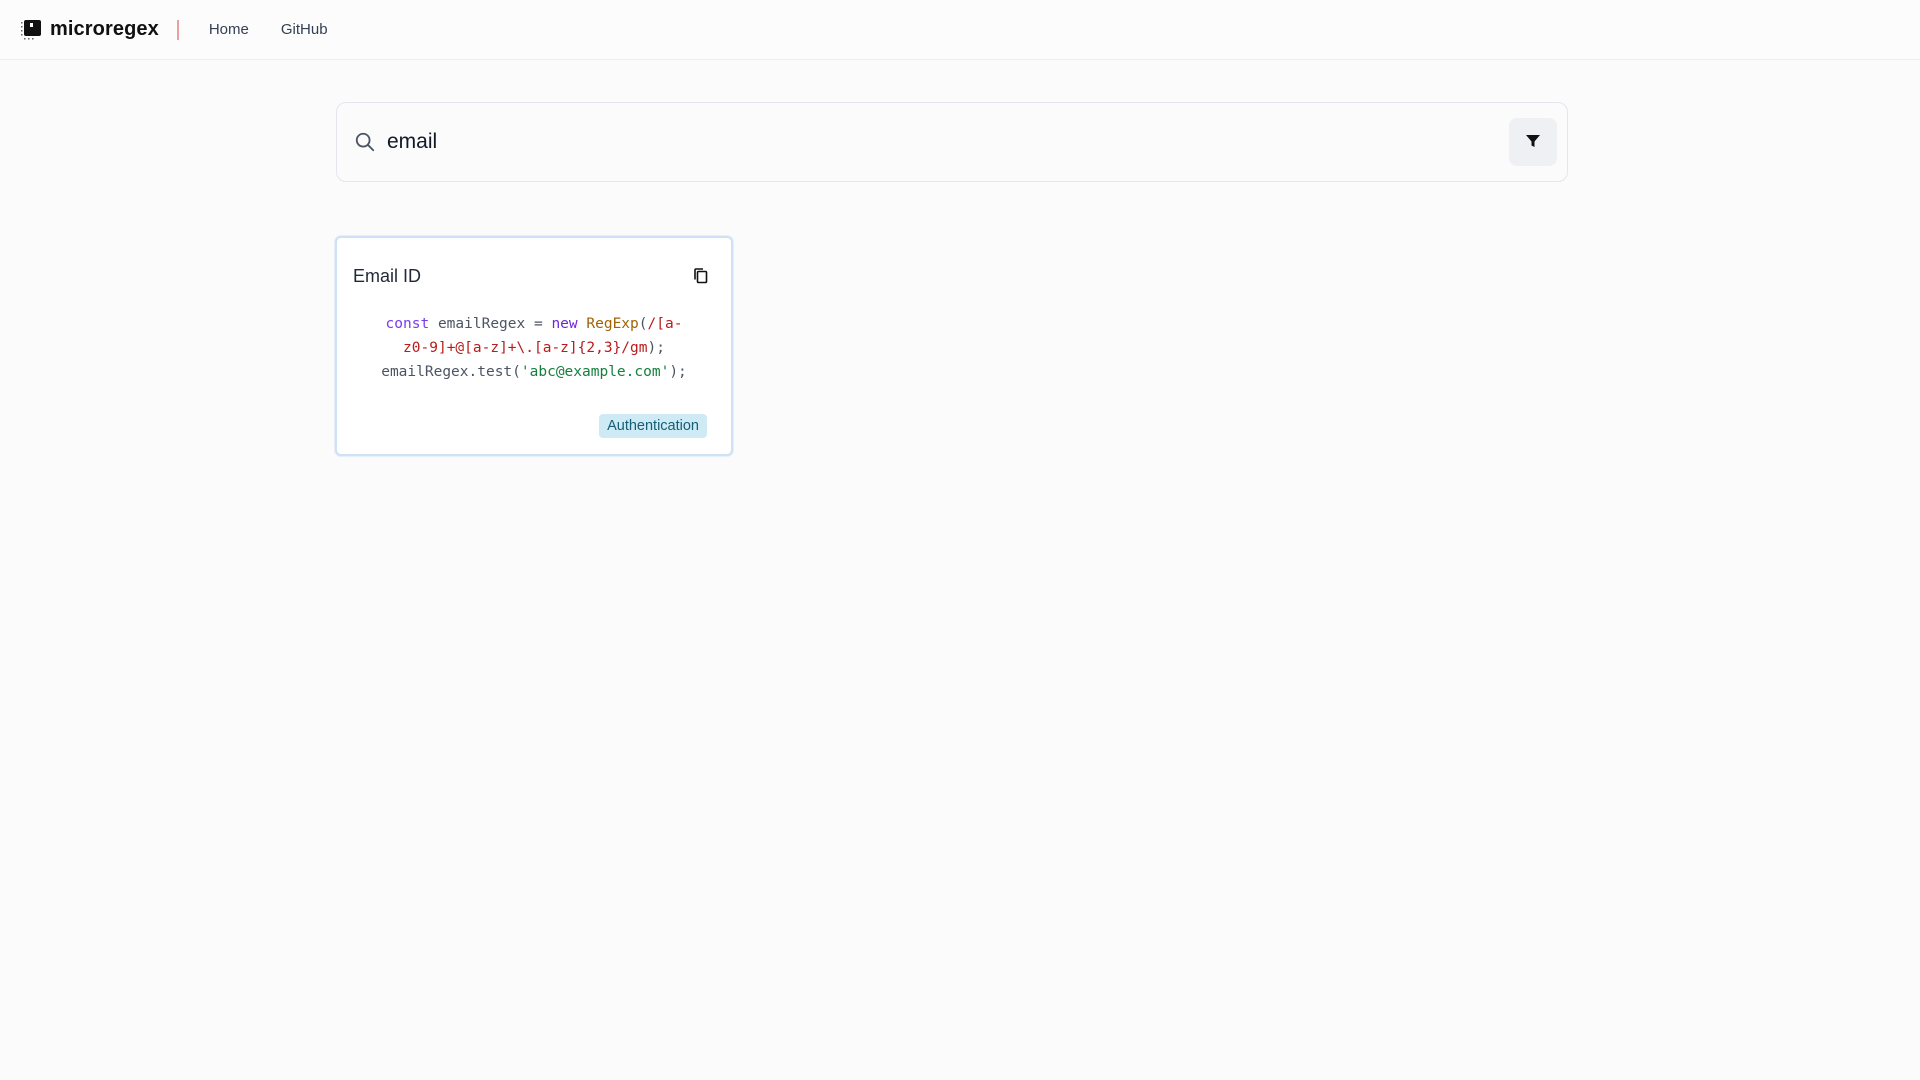 The image size is (1920, 1080). I want to click on copy-icon, so click(701, 276).